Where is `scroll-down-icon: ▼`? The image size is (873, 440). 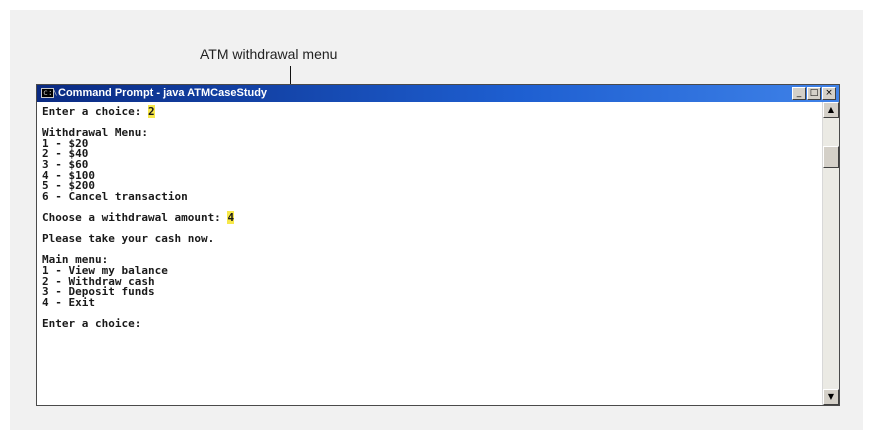 scroll-down-icon: ▼ is located at coordinates (831, 397).